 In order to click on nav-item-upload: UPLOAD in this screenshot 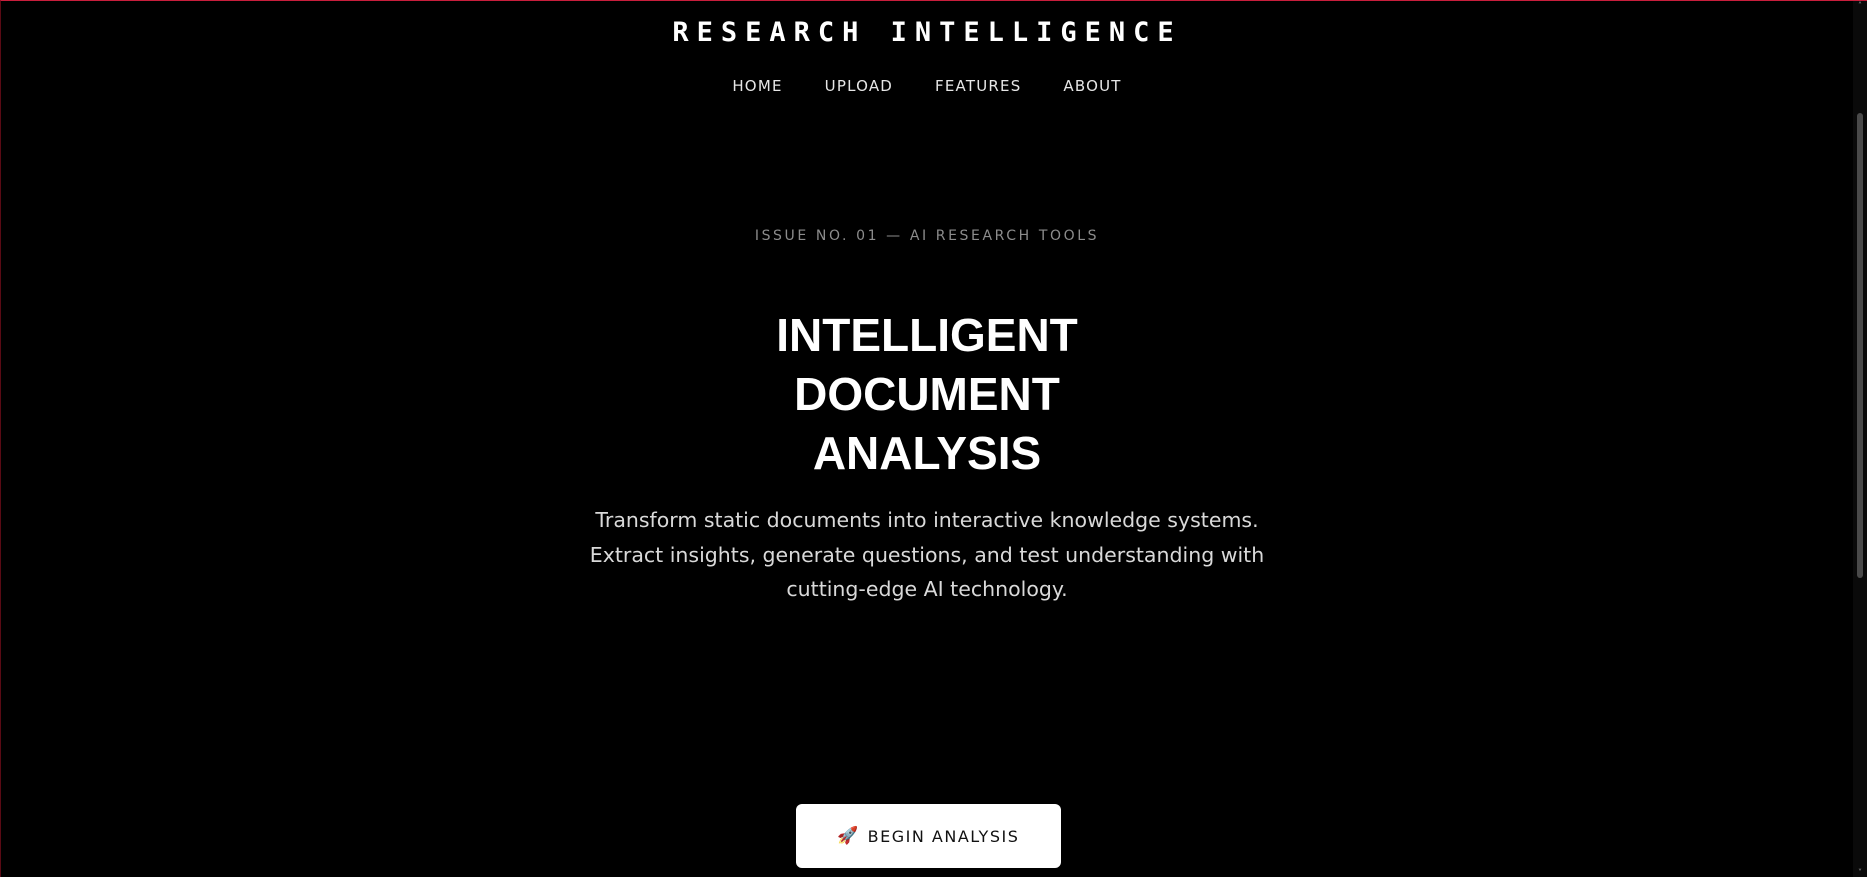, I will do `click(859, 86)`.